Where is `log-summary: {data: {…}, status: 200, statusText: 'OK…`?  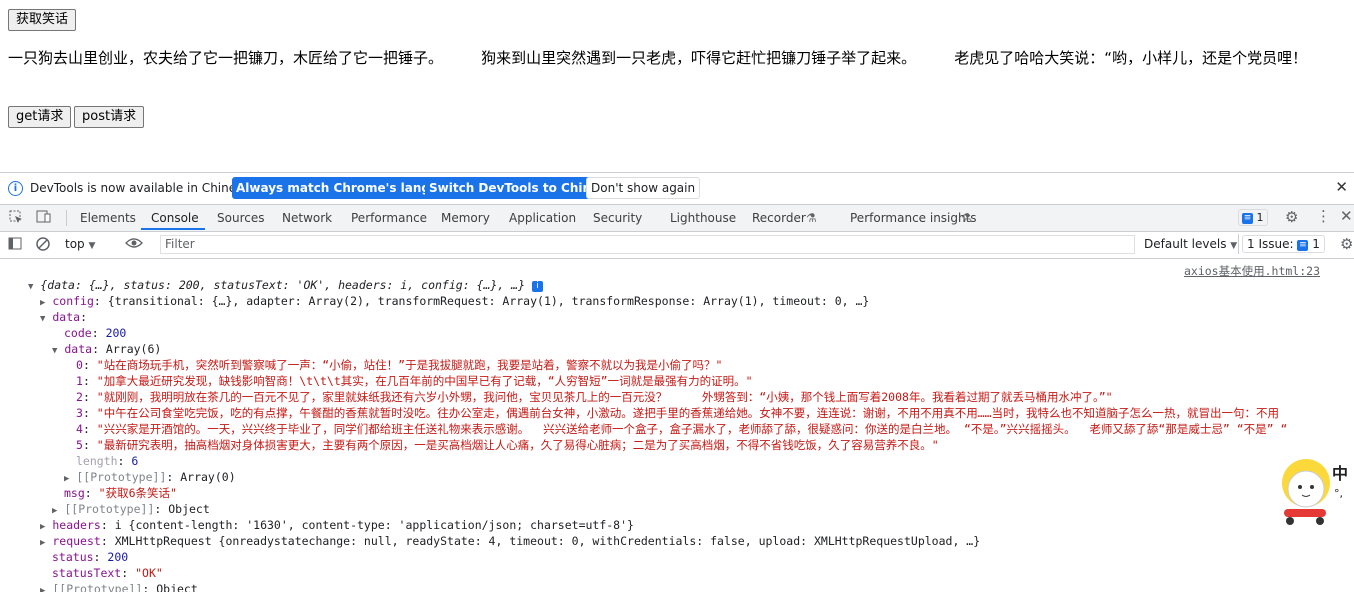
log-summary: {data: {…}, status: 200, statusText: 'OK… is located at coordinates (283, 285).